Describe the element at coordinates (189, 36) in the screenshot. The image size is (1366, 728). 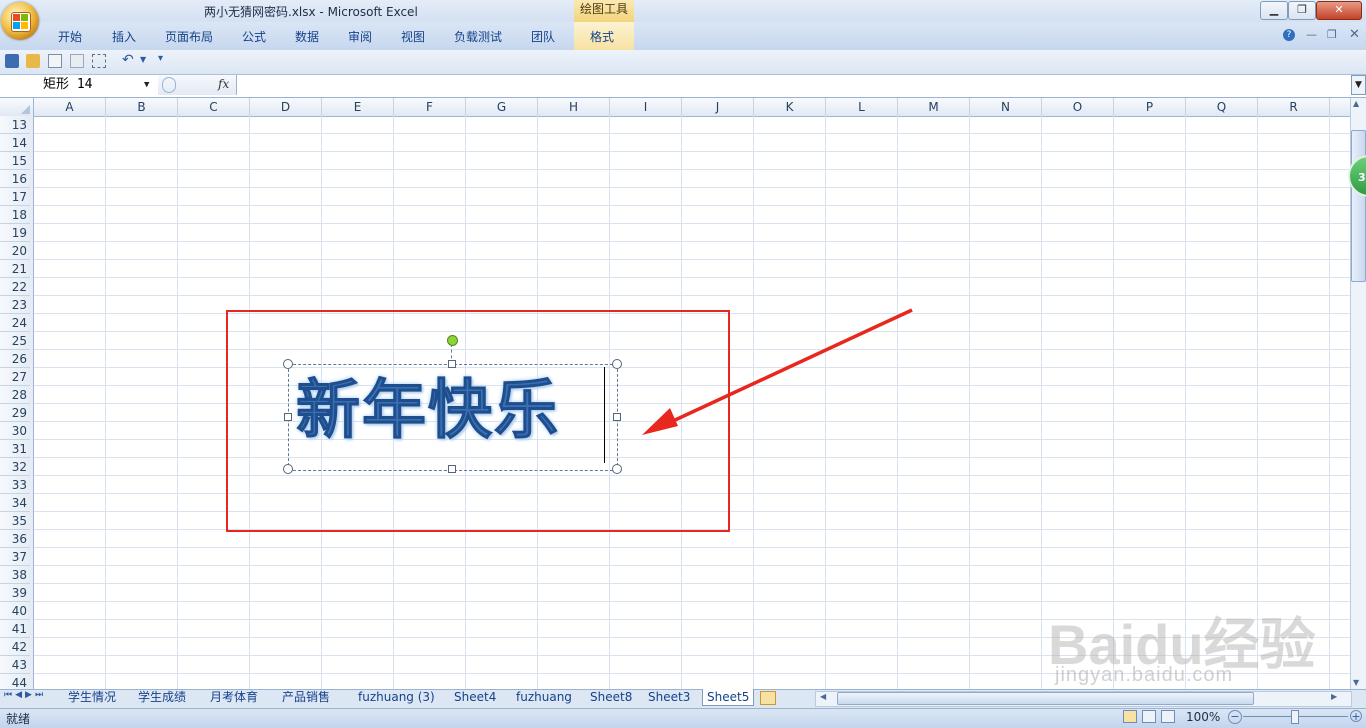
I see `tab-page-layout: 页面布局` at that location.